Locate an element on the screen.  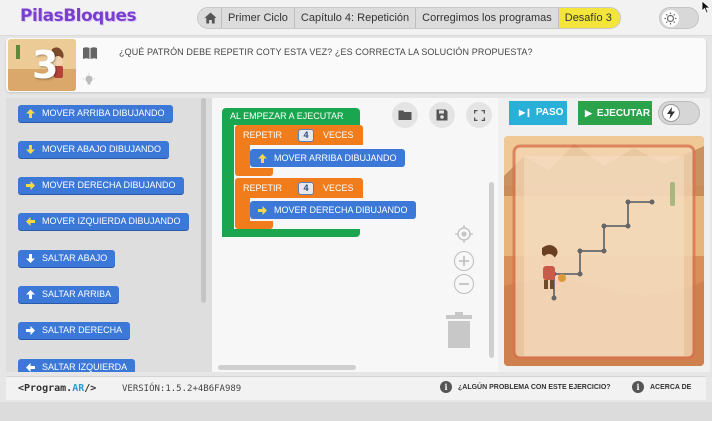
start-block-footer is located at coordinates (291, 233).